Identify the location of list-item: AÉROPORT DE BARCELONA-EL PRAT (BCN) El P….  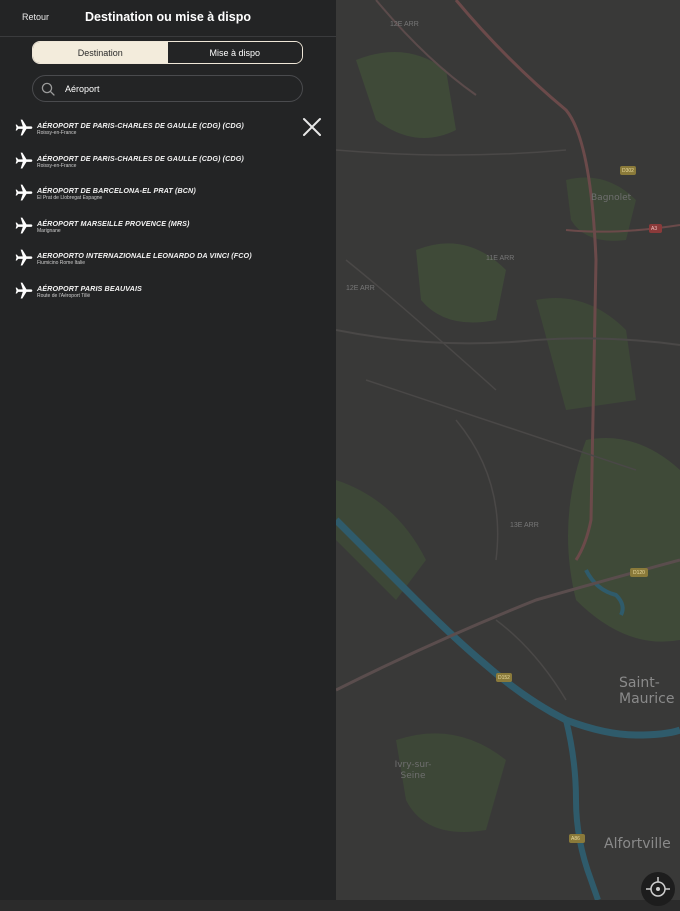
(168, 193).